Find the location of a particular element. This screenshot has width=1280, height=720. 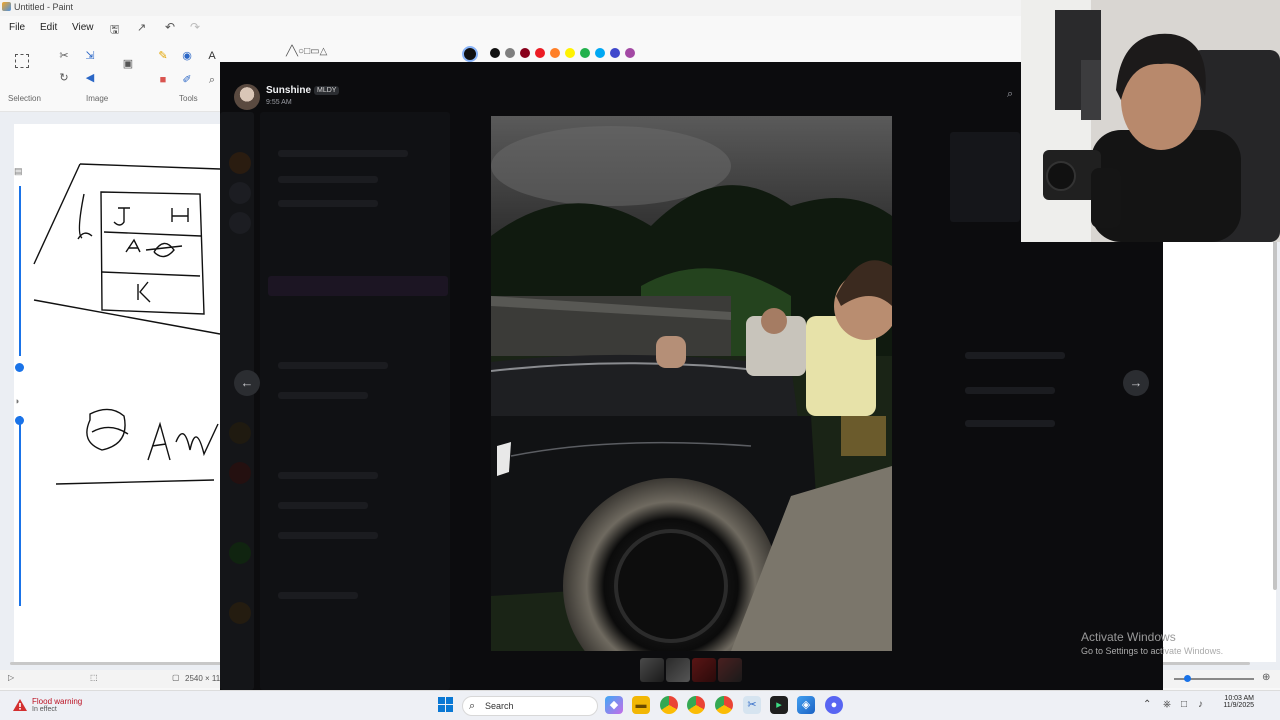

magnifier-icon: ⌕ is located at coordinates (212, 80).